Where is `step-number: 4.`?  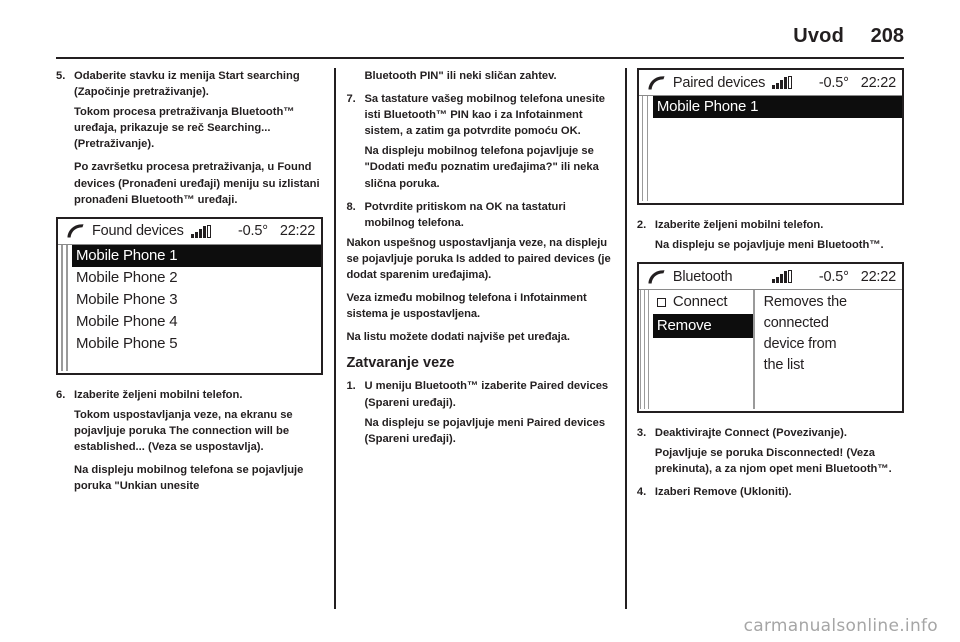
step-number: 4. is located at coordinates (641, 492).